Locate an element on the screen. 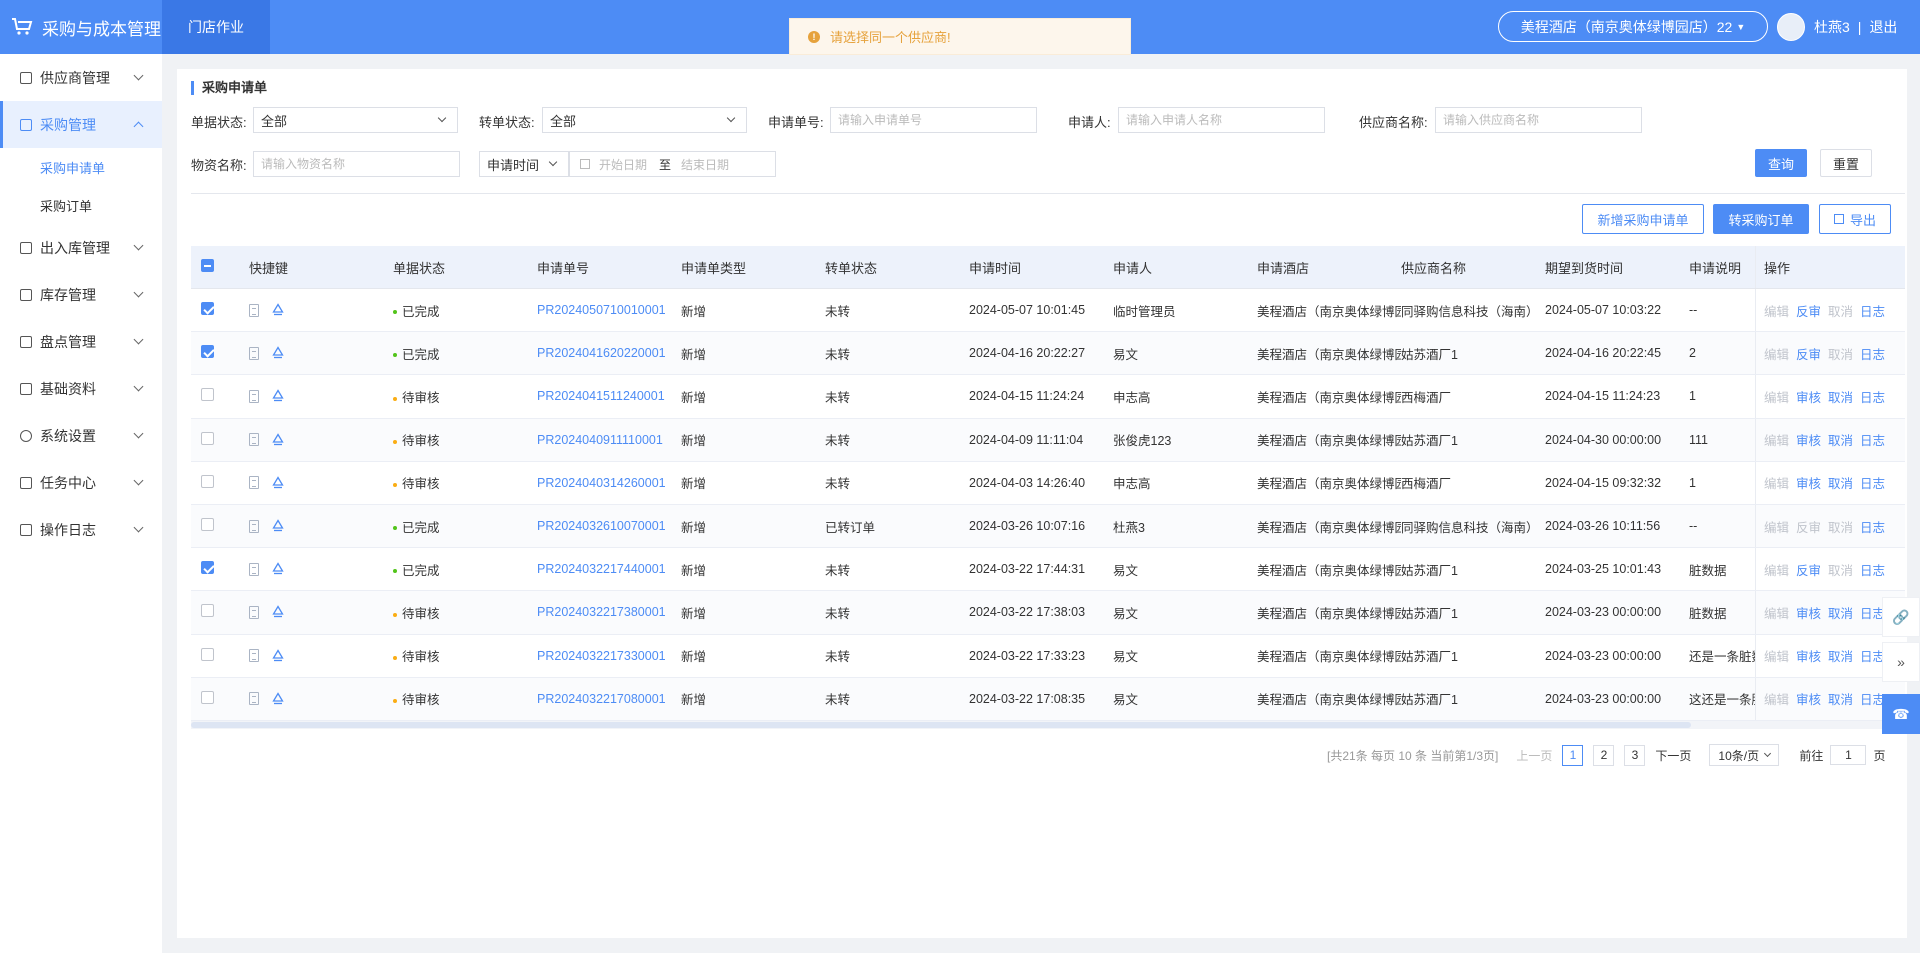  convert-to-order-button: 转采购订单 is located at coordinates (1761, 219).